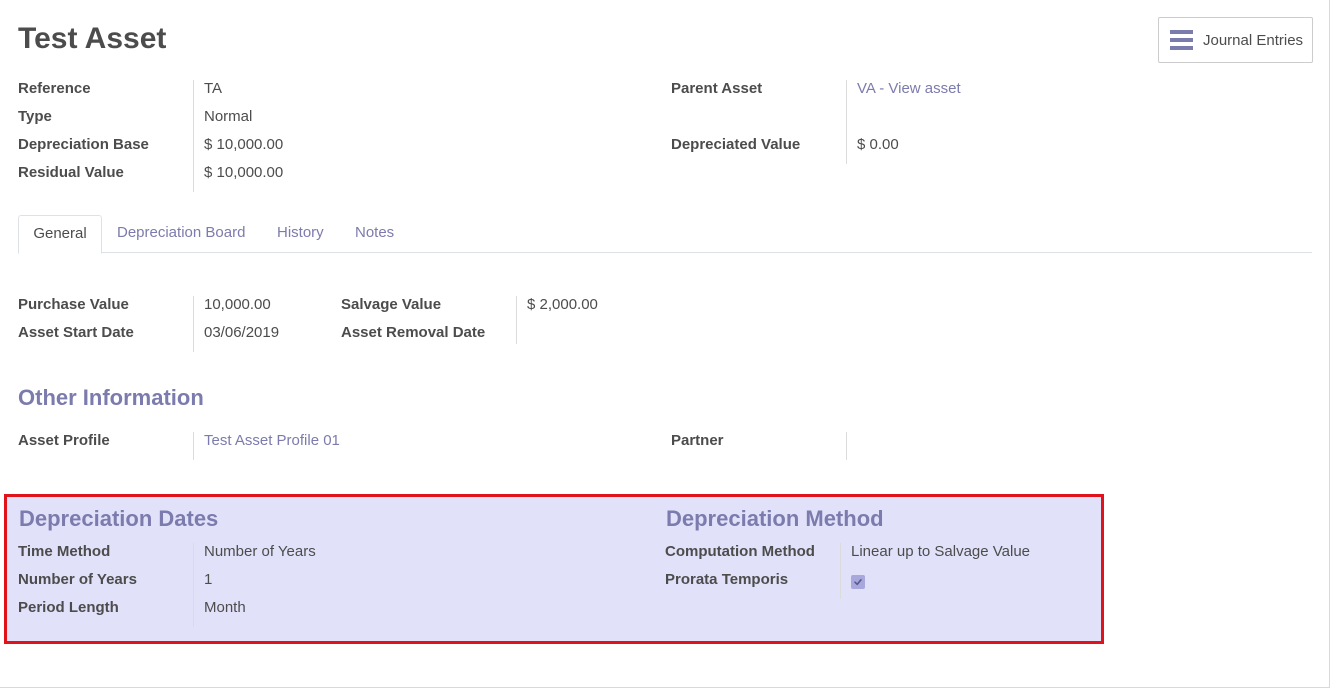 This screenshot has width=1334, height=689. What do you see at coordinates (76, 332) in the screenshot?
I see `asset-start-date-label: Asset Start Date` at bounding box center [76, 332].